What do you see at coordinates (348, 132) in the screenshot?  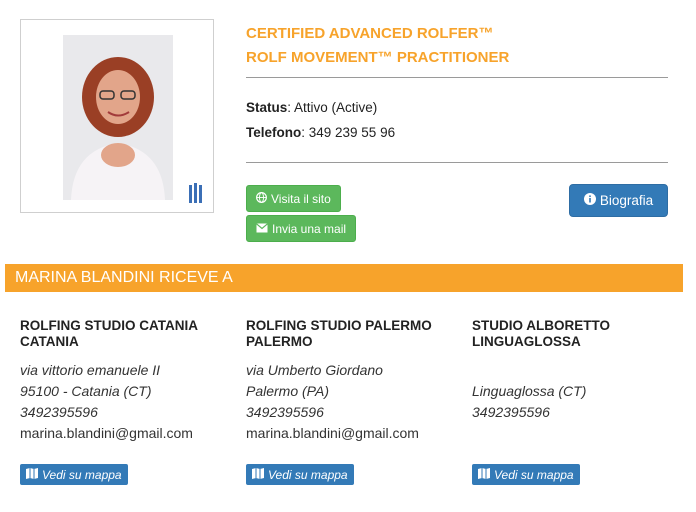 I see `phone-value: : 349 239 55 96` at bounding box center [348, 132].